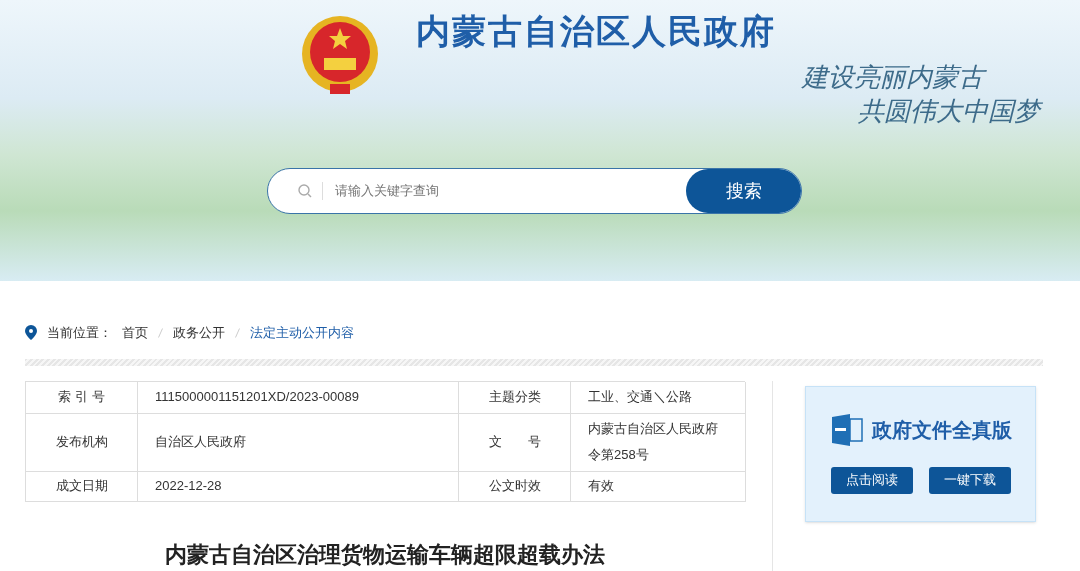 This screenshot has height=571, width=1080. Describe the element at coordinates (653, 442) in the screenshot. I see `table-cell-text: 内蒙古自治区人民政府令第258号` at that location.